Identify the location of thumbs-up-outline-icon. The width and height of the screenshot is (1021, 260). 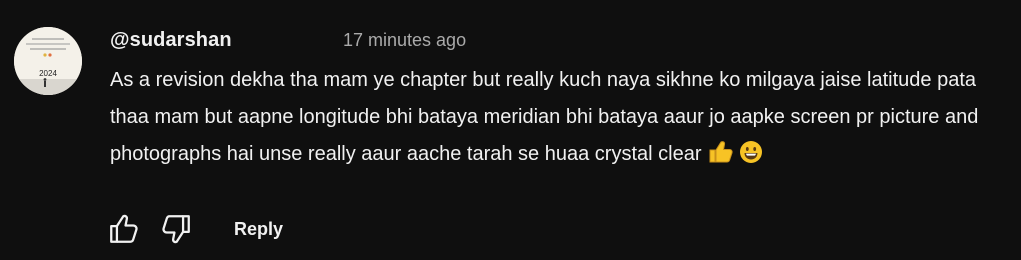
(124, 228).